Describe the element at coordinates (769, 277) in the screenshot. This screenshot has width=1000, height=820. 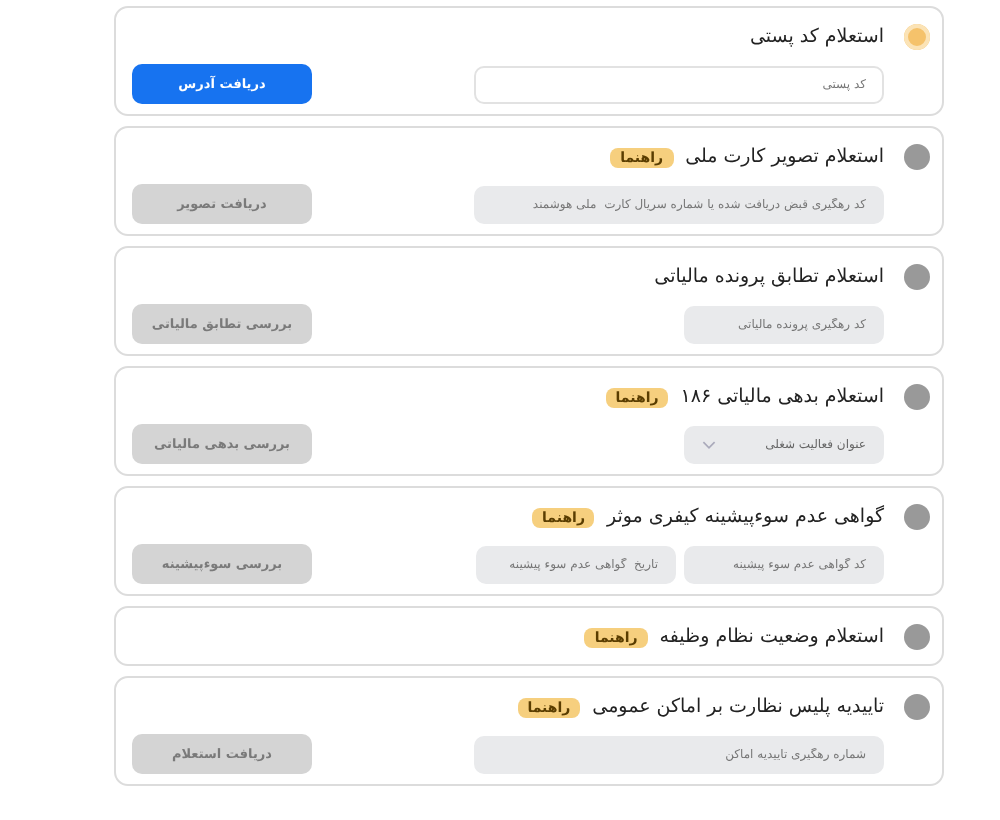
I see `service-title: استعلام تطابق پرونده مالیاتی` at that location.